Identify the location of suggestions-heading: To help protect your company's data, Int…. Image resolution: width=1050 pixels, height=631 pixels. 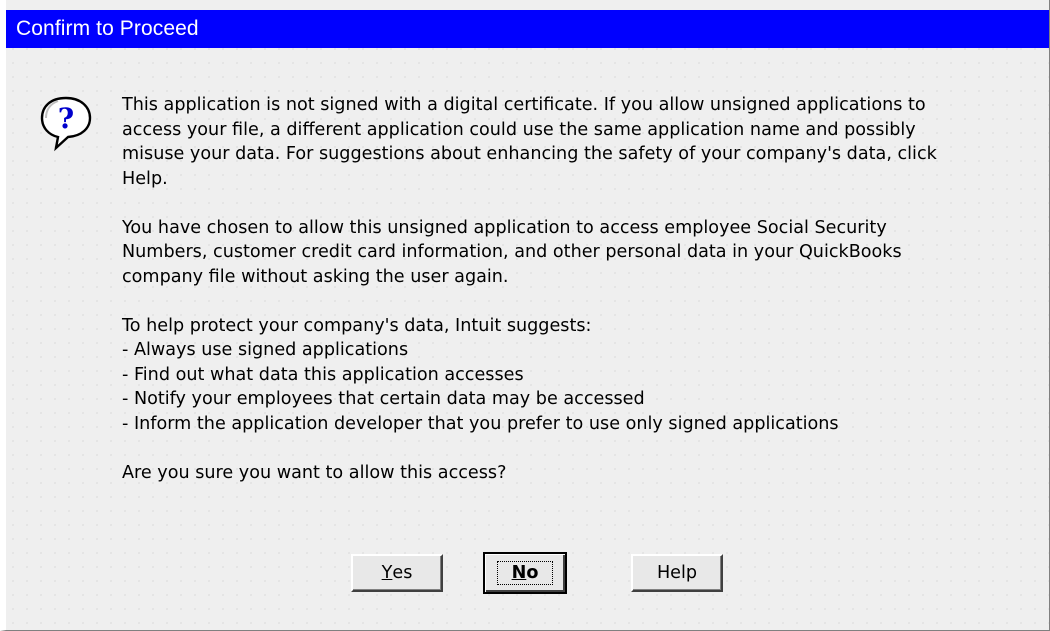
(357, 325).